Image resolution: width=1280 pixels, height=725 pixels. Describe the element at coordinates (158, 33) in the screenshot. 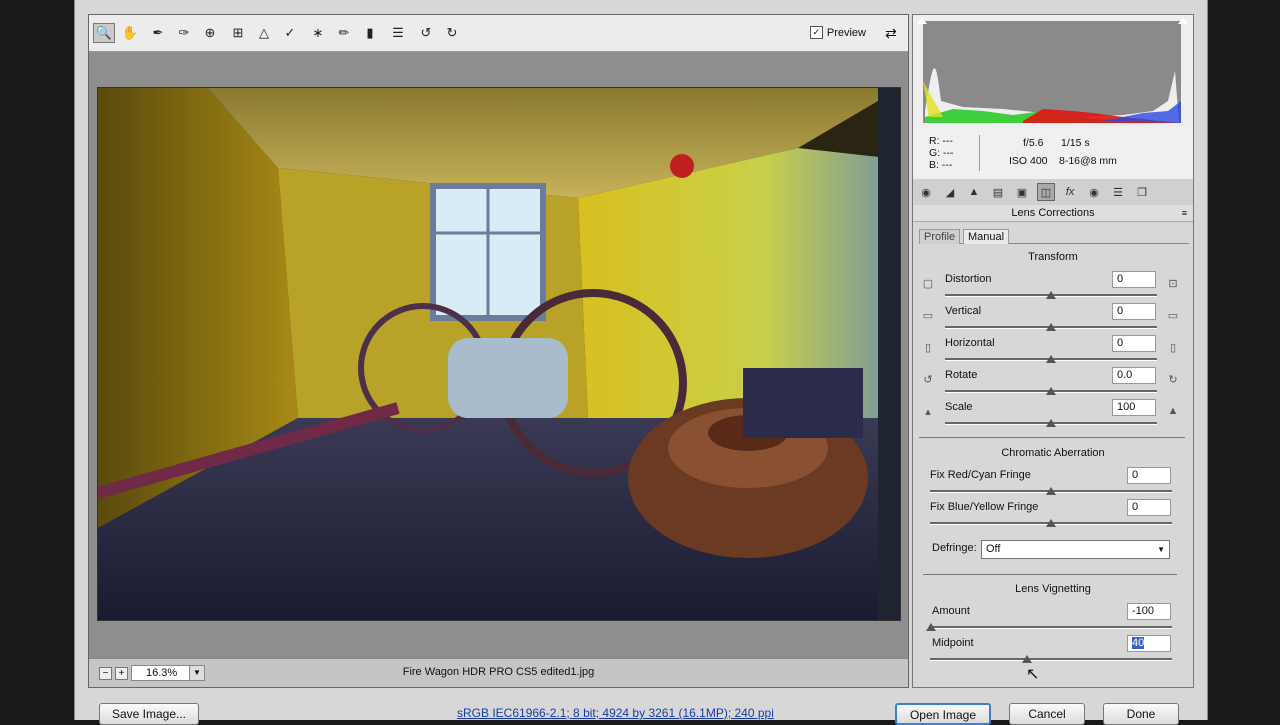

I see `white-balance-icon: ✒` at that location.